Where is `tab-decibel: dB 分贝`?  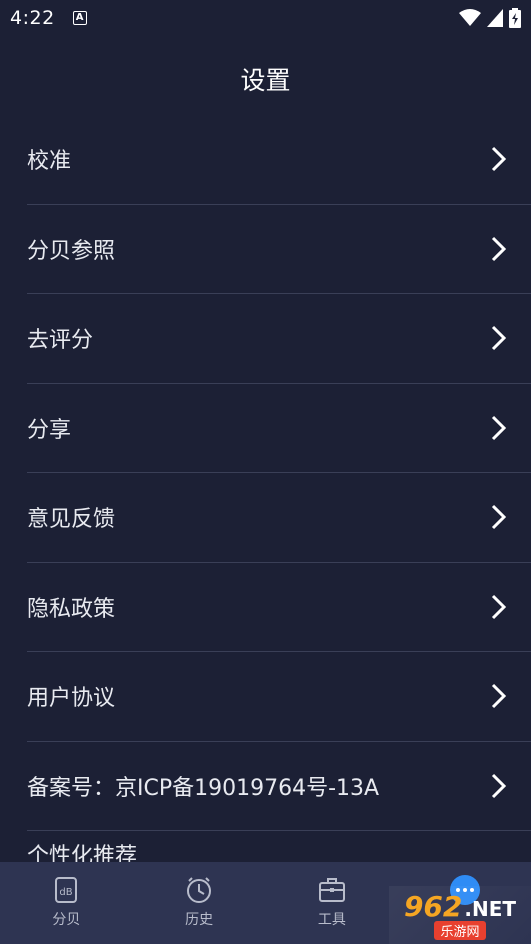
tab-decibel: dB 分贝 is located at coordinates (66, 903).